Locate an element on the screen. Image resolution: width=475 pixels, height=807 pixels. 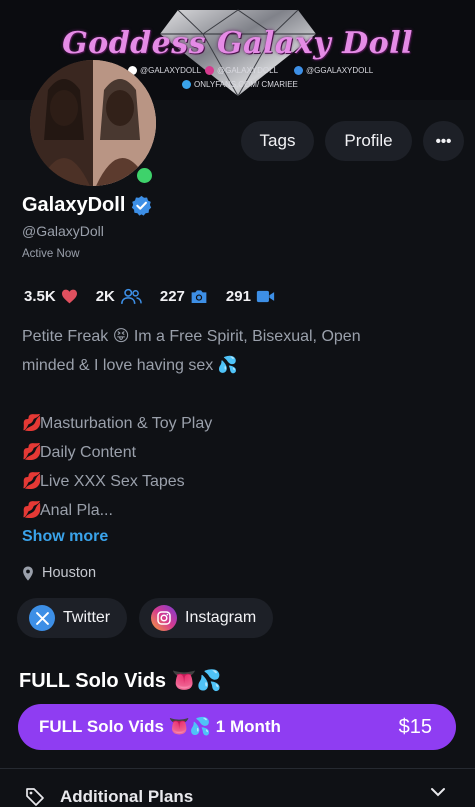
likes-stat: 3.5K is located at coordinates (51, 296).